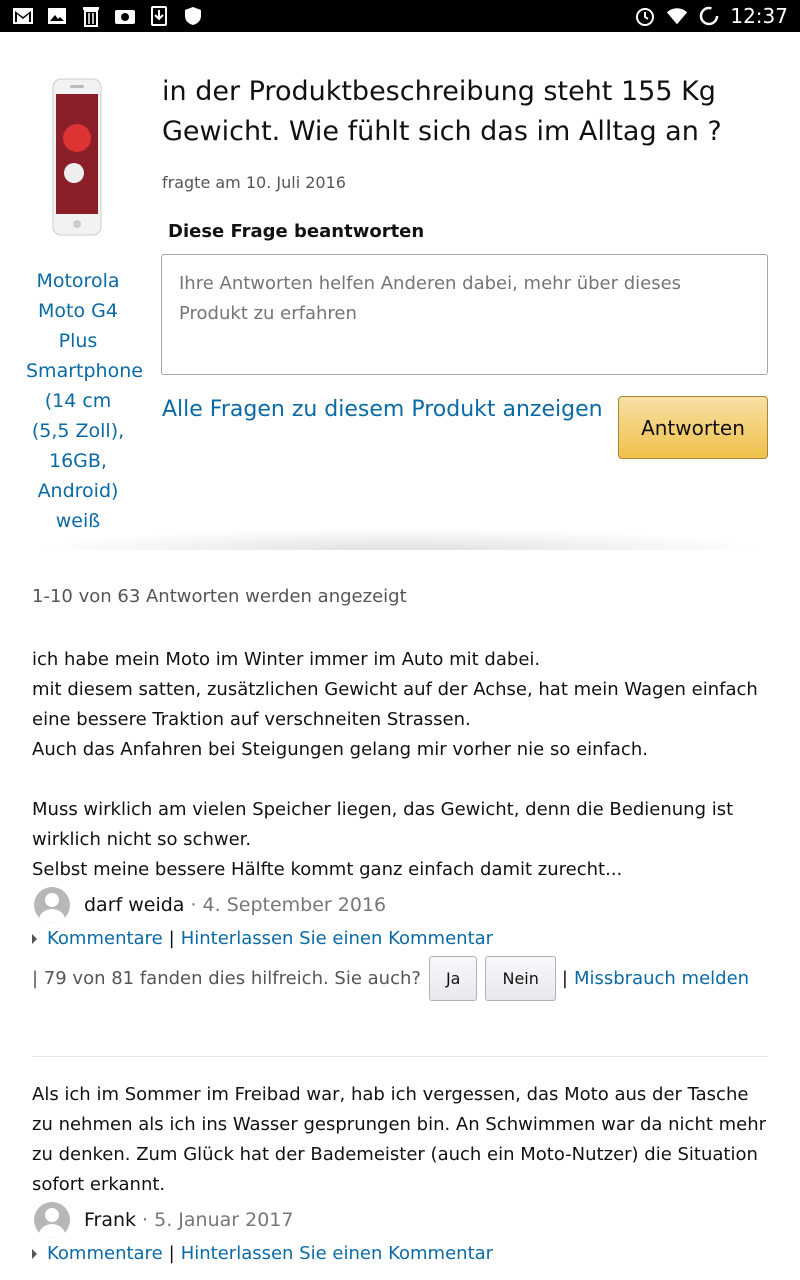 This screenshot has width=800, height=1280. What do you see at coordinates (125, 16) in the screenshot?
I see `radio-icon` at bounding box center [125, 16].